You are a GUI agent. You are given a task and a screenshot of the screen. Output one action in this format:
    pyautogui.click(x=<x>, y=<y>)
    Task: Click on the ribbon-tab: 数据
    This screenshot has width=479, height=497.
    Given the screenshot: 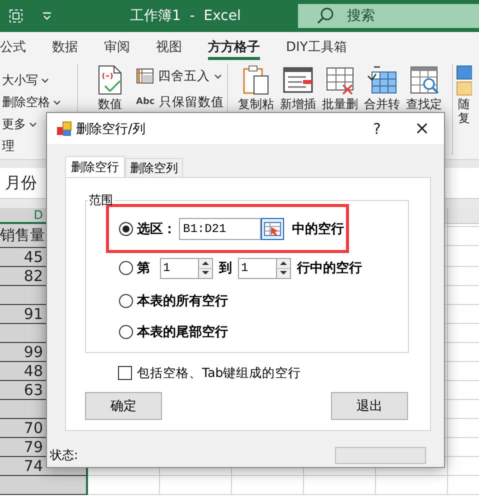 What is the action you would take?
    pyautogui.click(x=65, y=46)
    